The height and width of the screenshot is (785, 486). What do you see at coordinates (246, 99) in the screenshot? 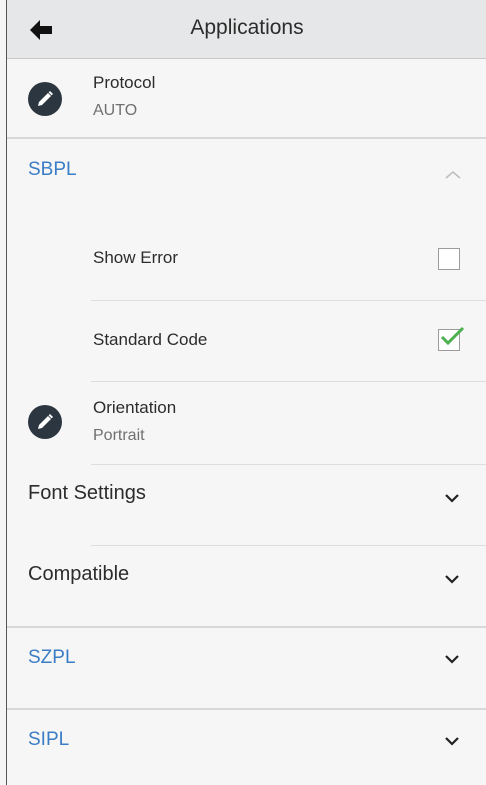
I see `protocol-setting: Protocol AUTO` at bounding box center [246, 99].